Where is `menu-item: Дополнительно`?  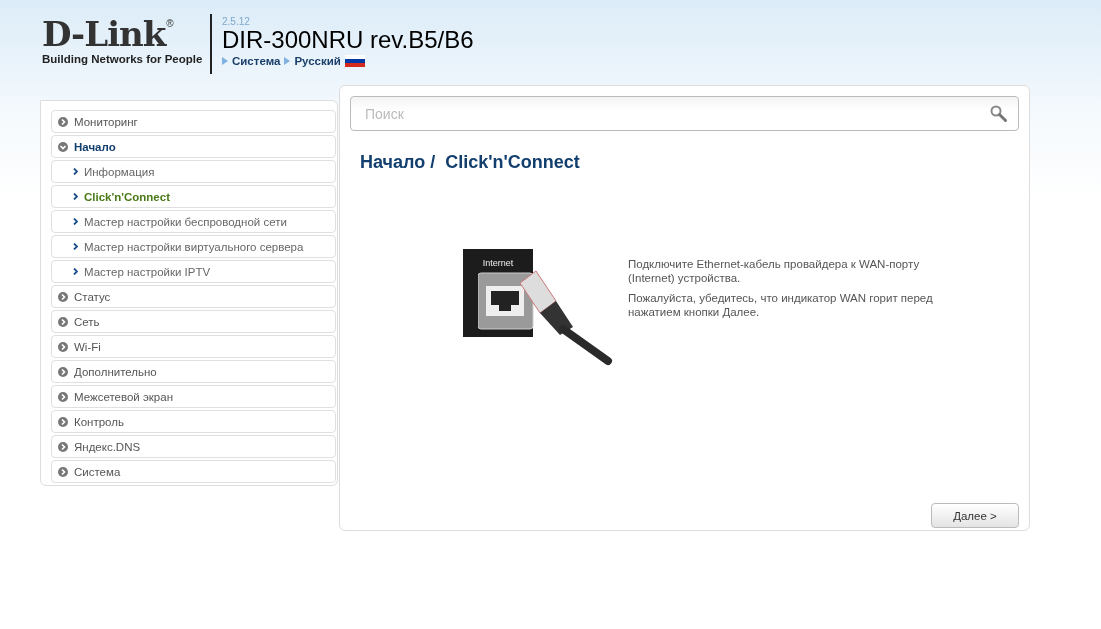
menu-item: Дополнительно is located at coordinates (193, 371).